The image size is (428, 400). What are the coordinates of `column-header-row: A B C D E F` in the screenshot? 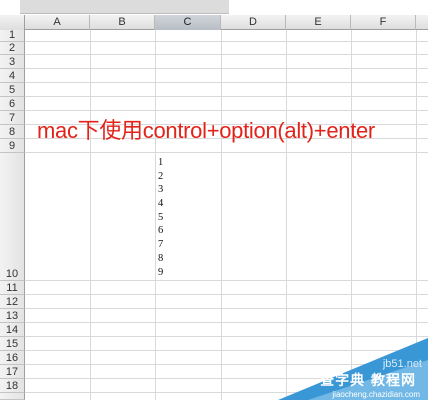 It's located at (214, 22).